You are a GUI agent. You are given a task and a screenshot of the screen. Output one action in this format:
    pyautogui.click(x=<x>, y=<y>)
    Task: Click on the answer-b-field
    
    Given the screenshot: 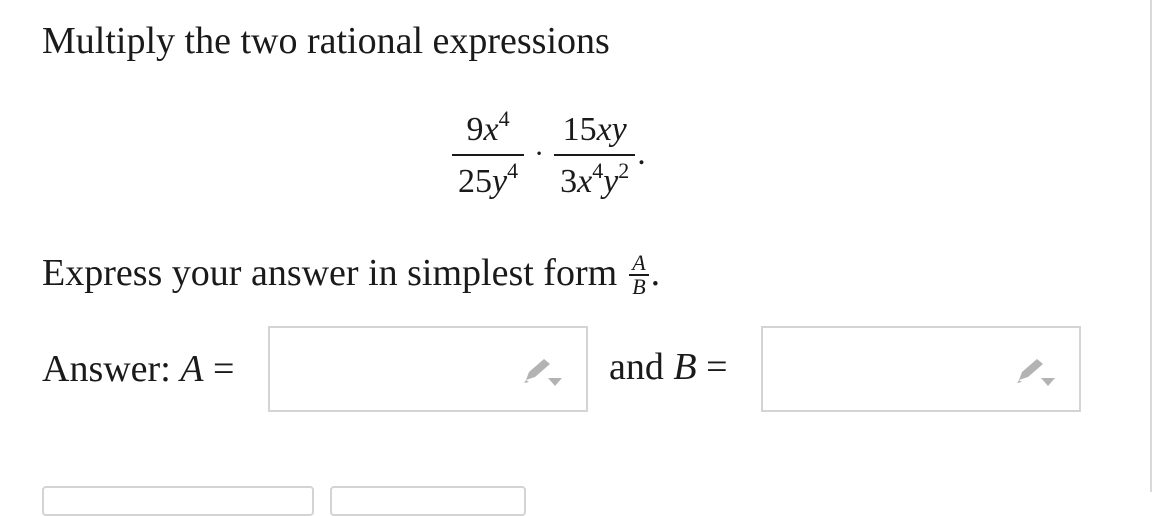 What is the action you would take?
    pyautogui.click(x=921, y=369)
    